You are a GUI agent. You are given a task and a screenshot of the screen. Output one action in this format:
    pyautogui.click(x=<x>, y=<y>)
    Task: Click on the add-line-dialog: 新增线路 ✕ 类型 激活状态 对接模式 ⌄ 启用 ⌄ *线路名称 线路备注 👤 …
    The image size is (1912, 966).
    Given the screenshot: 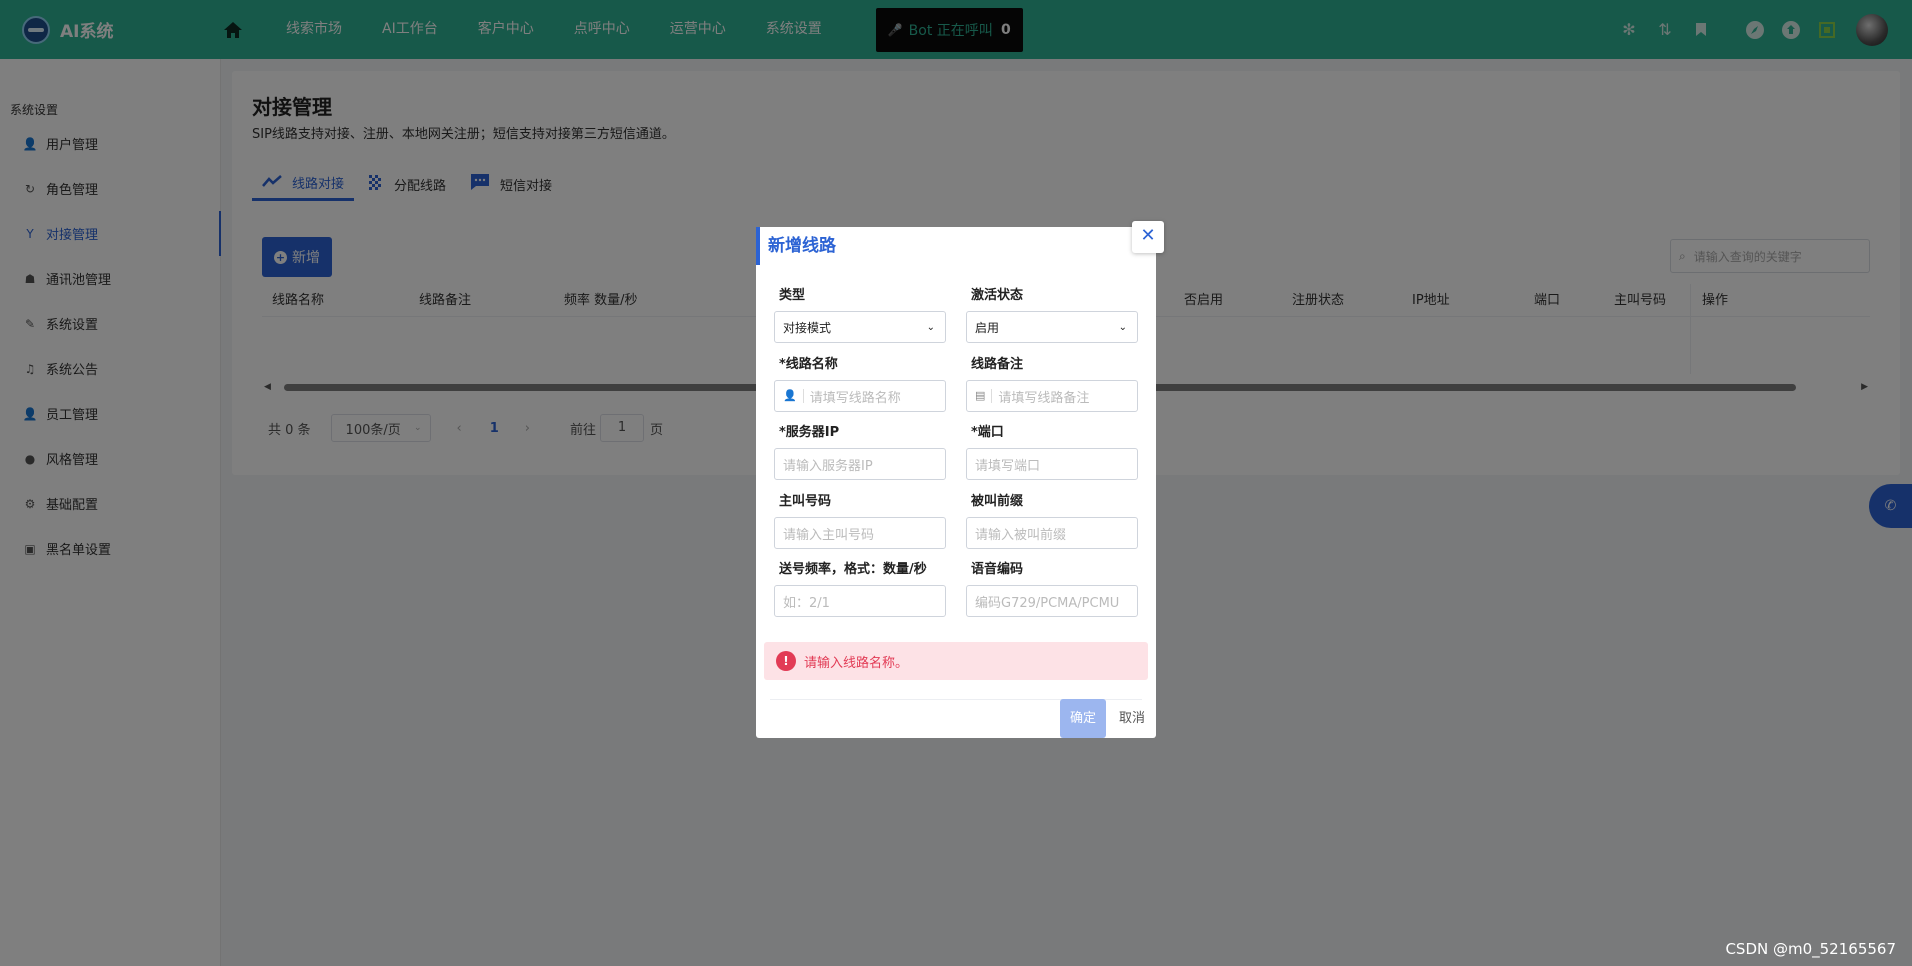 What is the action you would take?
    pyautogui.click(x=960, y=479)
    